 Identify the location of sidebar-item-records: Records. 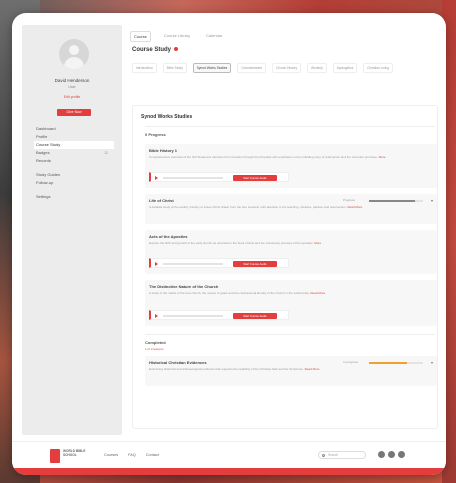
(74, 161).